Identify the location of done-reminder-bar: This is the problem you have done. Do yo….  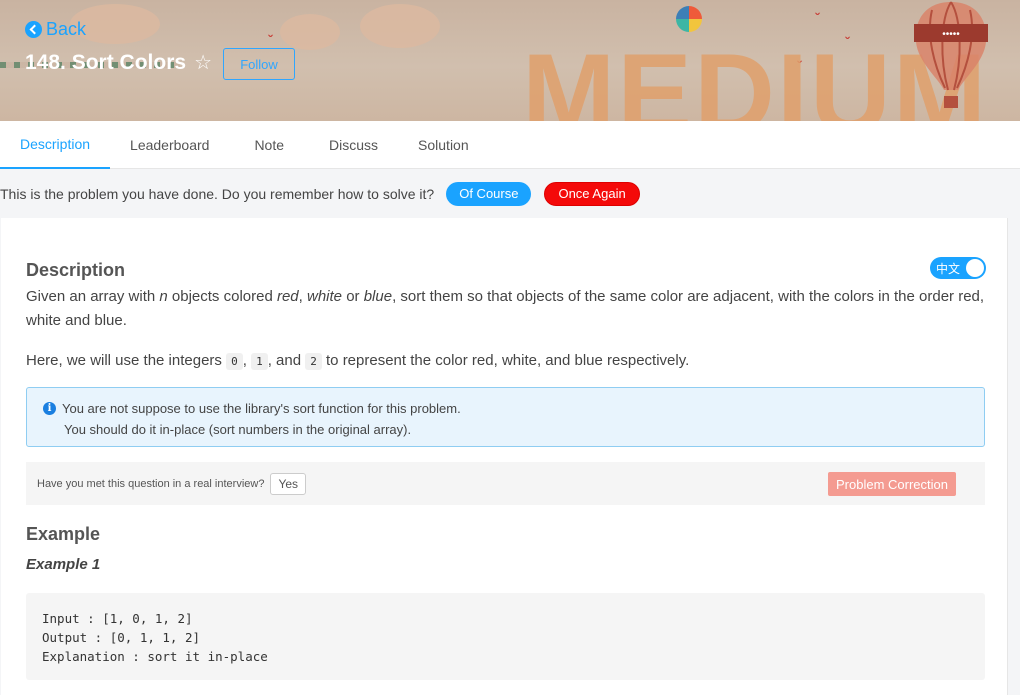
(510, 193).